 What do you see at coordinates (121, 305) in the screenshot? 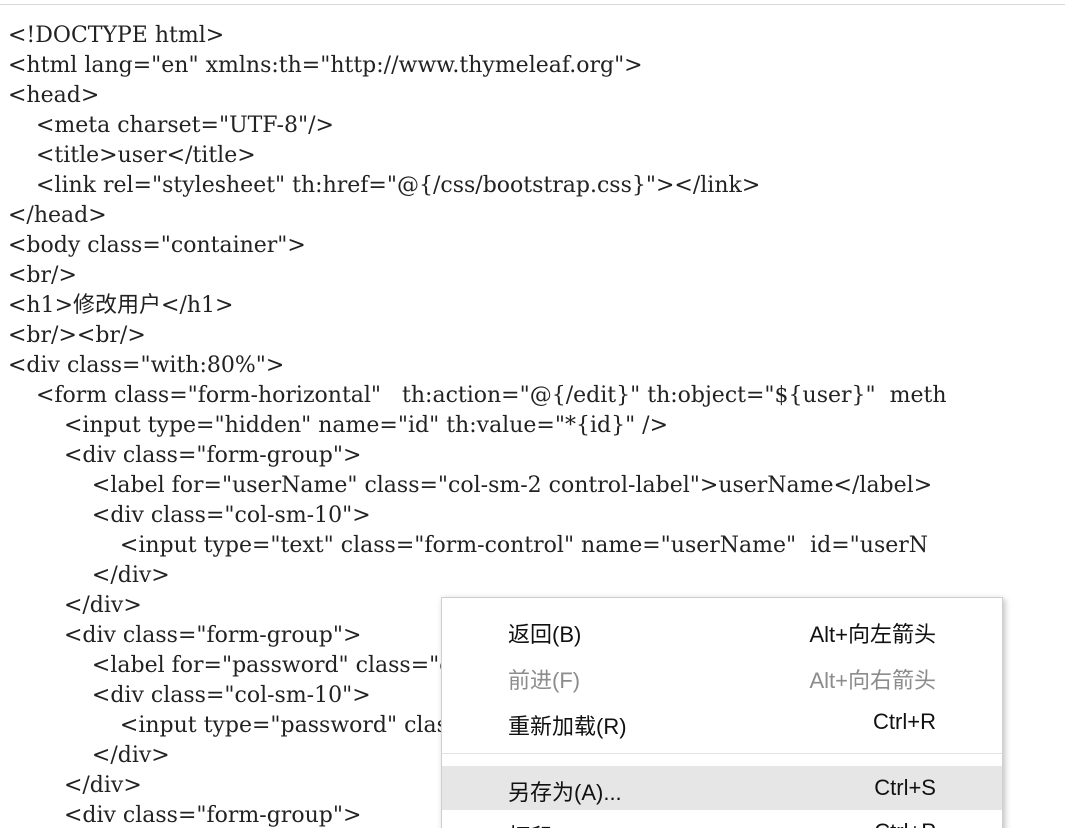
I see `code-line: <h1>修改用户</h1>` at bounding box center [121, 305].